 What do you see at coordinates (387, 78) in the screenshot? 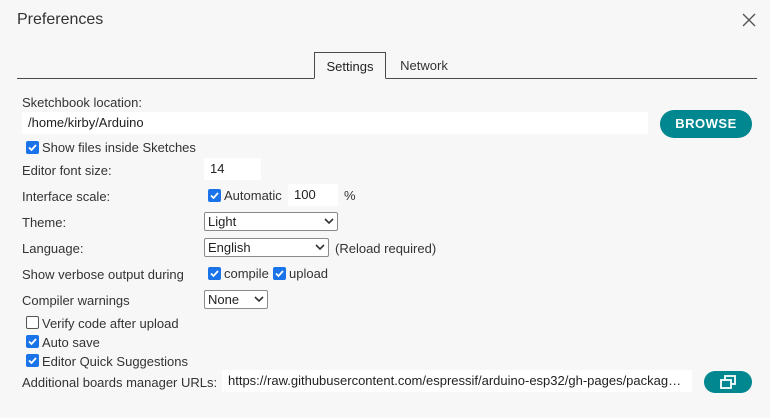
I see `tabs-divider` at bounding box center [387, 78].